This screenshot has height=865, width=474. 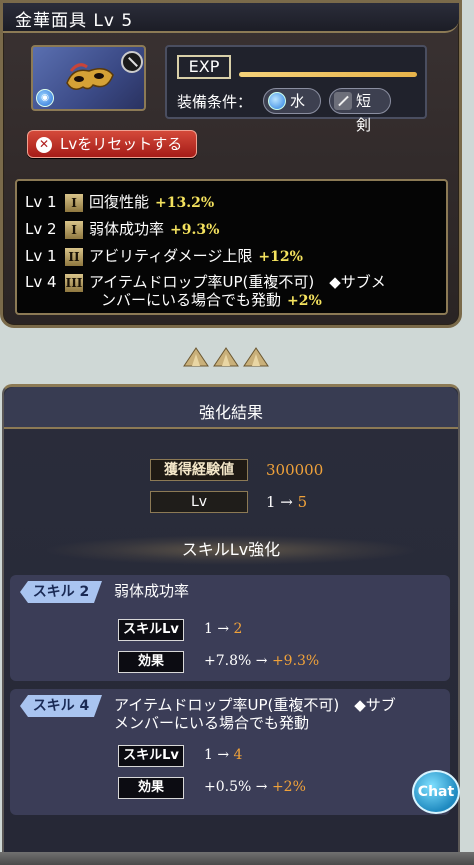 I want to click on skill-row: Lv 2 I 弱体成功率 +9.3%, so click(x=122, y=229).